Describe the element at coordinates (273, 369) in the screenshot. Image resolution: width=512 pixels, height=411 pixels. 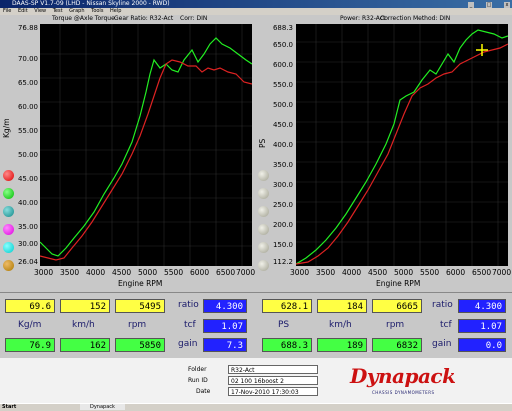
I see `folder-field: R32-Act` at that location.